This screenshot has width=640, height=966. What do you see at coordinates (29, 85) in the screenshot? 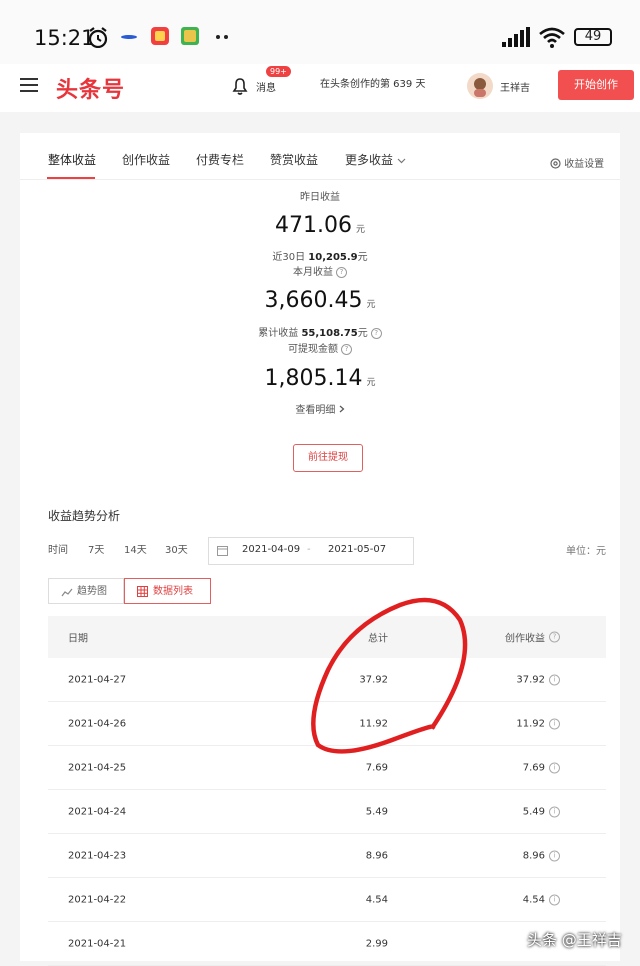
I see `menu-icon` at bounding box center [29, 85].